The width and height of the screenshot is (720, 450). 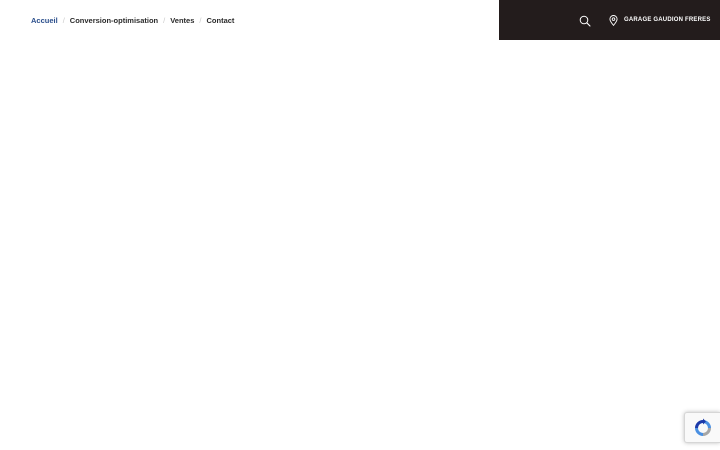 What do you see at coordinates (114, 20) in the screenshot?
I see `breadcrumb-item-conversion-optimisation: Conversion-optimisation` at bounding box center [114, 20].